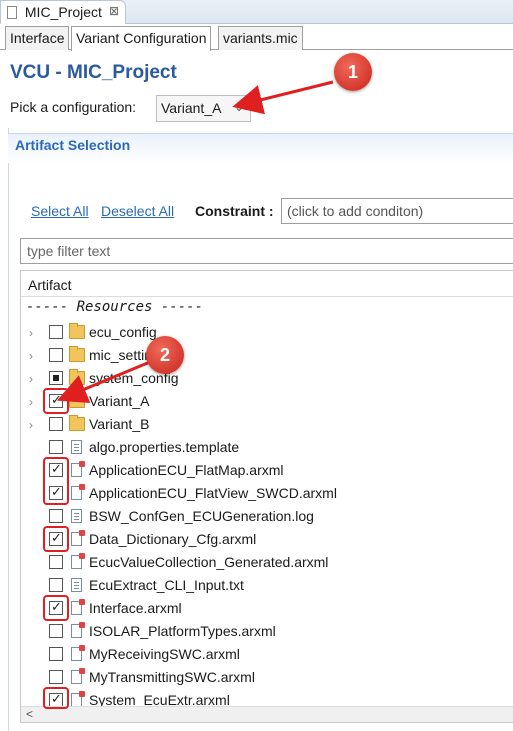 The height and width of the screenshot is (731, 513). What do you see at coordinates (172, 677) in the screenshot?
I see `row-label: MyTransmittingSWC.arxml` at bounding box center [172, 677].